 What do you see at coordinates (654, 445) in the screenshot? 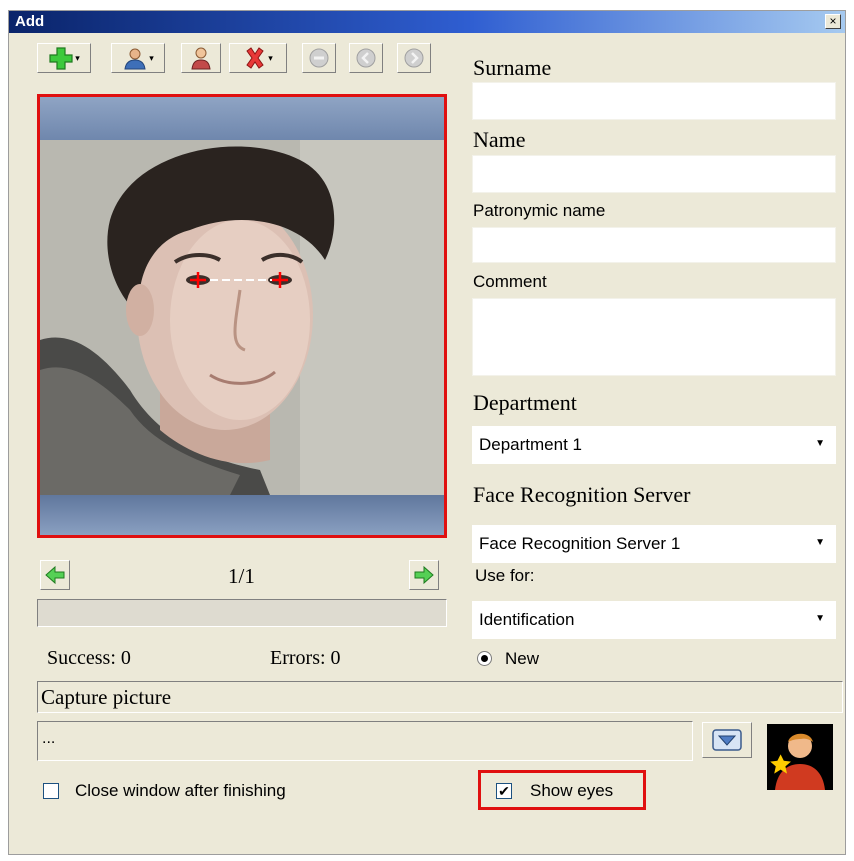
I see `department-select: Department 1 ▼` at bounding box center [654, 445].